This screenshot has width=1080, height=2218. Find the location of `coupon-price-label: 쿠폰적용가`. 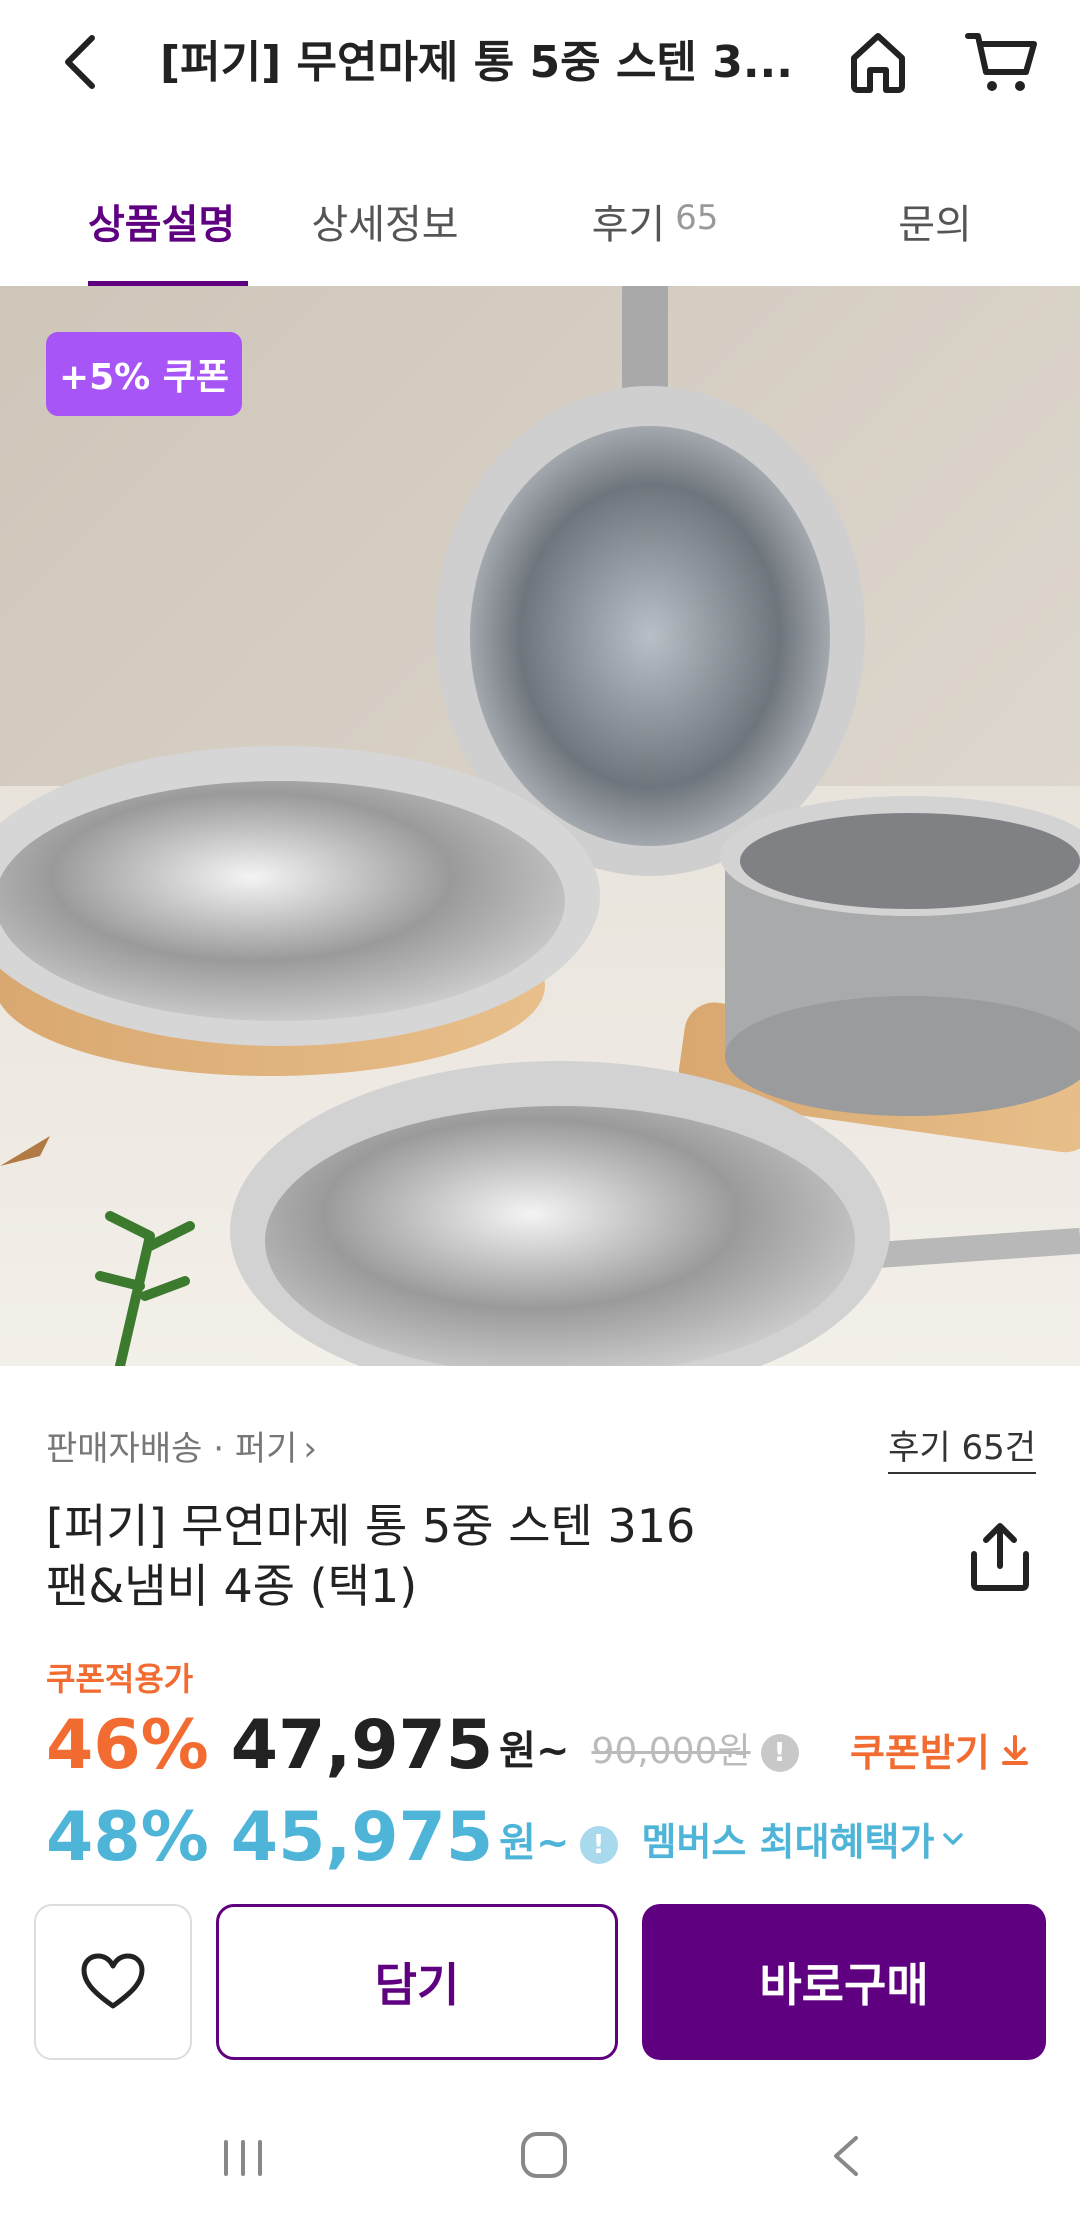

coupon-price-label: 쿠폰적용가 is located at coordinates (120, 1679).